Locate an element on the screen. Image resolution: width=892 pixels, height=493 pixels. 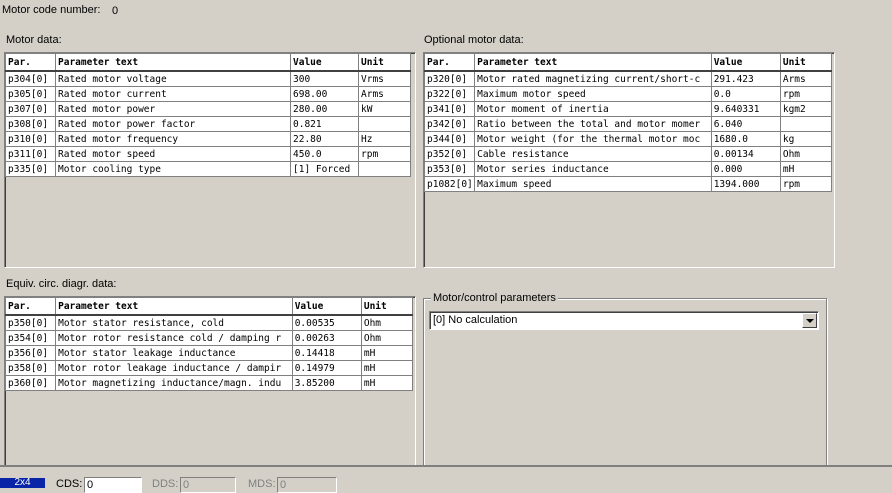
param-id-cell: p305[0] is located at coordinates (30, 94).